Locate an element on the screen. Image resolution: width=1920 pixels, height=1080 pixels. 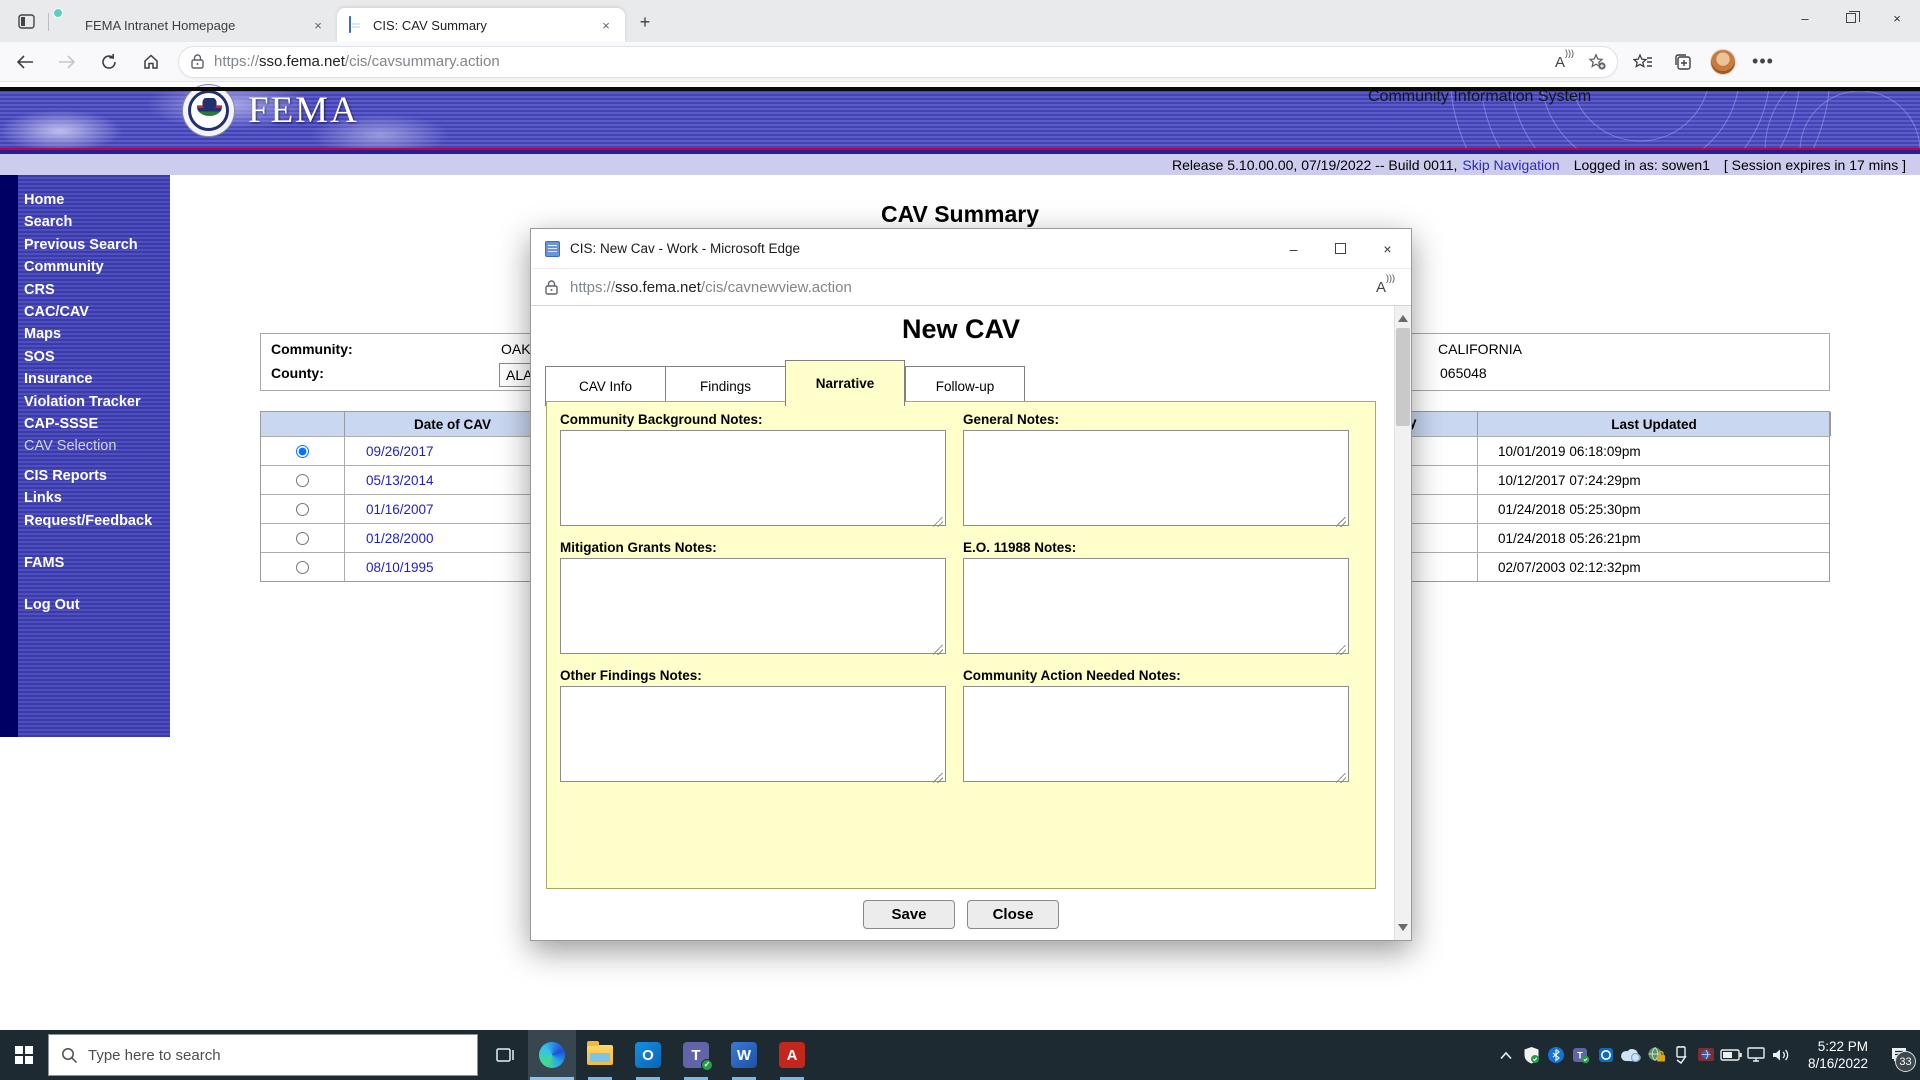
task-view-icon is located at coordinates (505, 1055).